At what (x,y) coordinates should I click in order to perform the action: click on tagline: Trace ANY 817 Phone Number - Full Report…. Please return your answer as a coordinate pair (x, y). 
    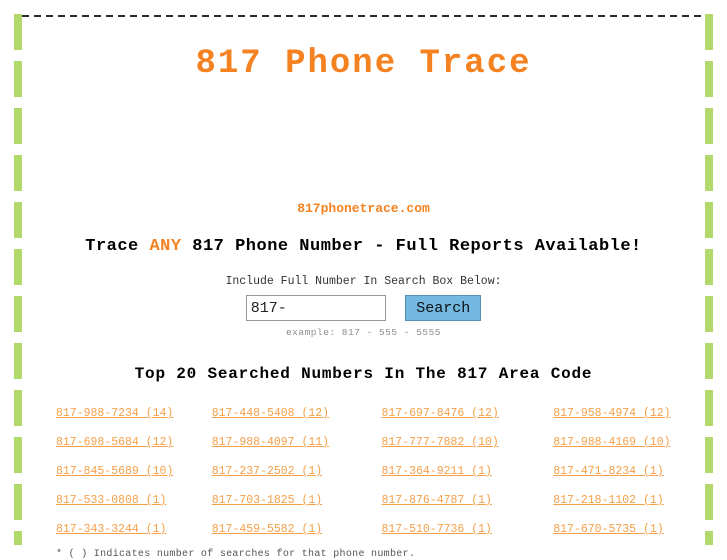
    Looking at the image, I should click on (363, 246).